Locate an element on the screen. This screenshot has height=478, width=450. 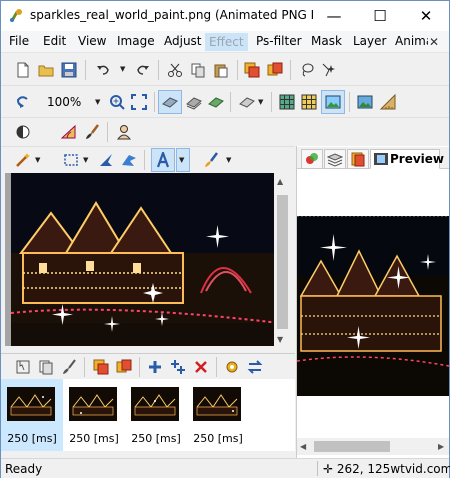
add-frame-icon is located at coordinates (155, 367).